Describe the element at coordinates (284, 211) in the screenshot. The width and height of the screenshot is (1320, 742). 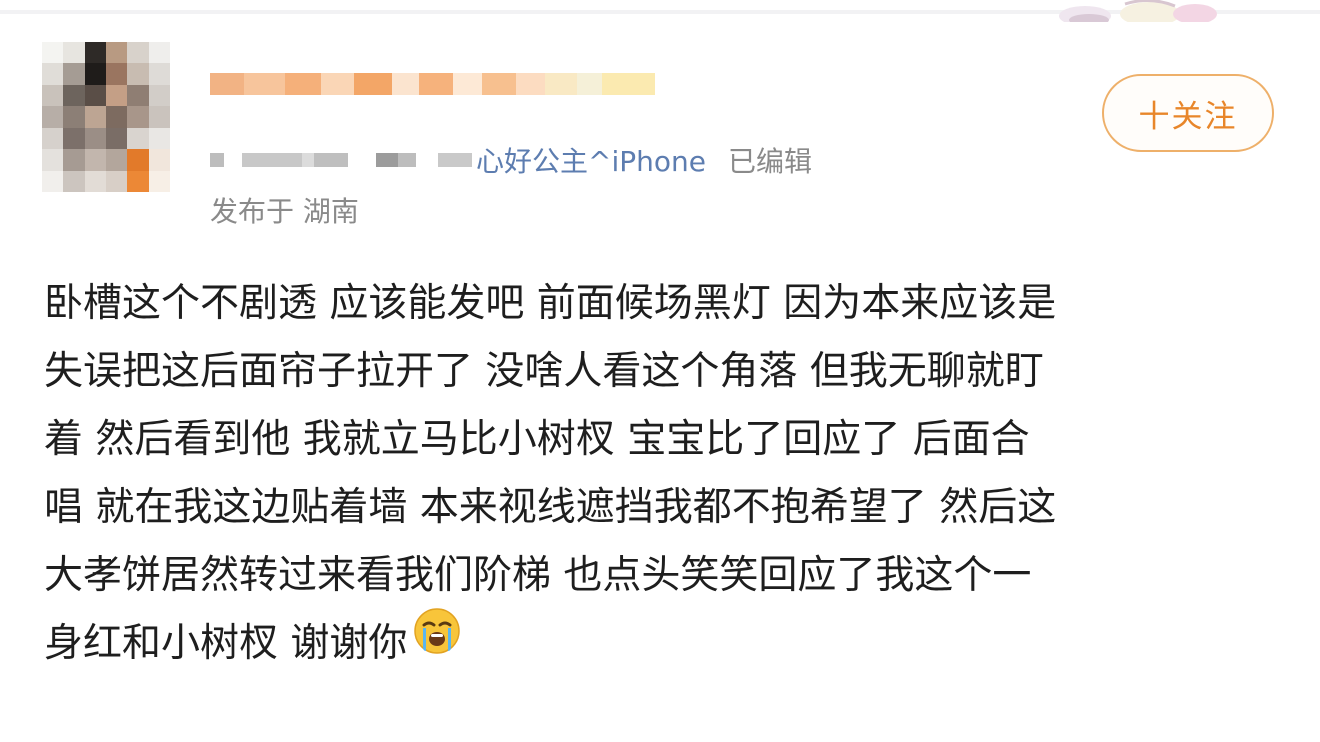
I see `post-location: 发布于 湖南` at that location.